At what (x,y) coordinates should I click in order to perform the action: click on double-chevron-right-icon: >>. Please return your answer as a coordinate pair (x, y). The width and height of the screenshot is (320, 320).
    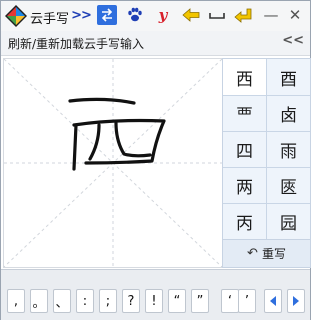
    Looking at the image, I should click on (81, 15).